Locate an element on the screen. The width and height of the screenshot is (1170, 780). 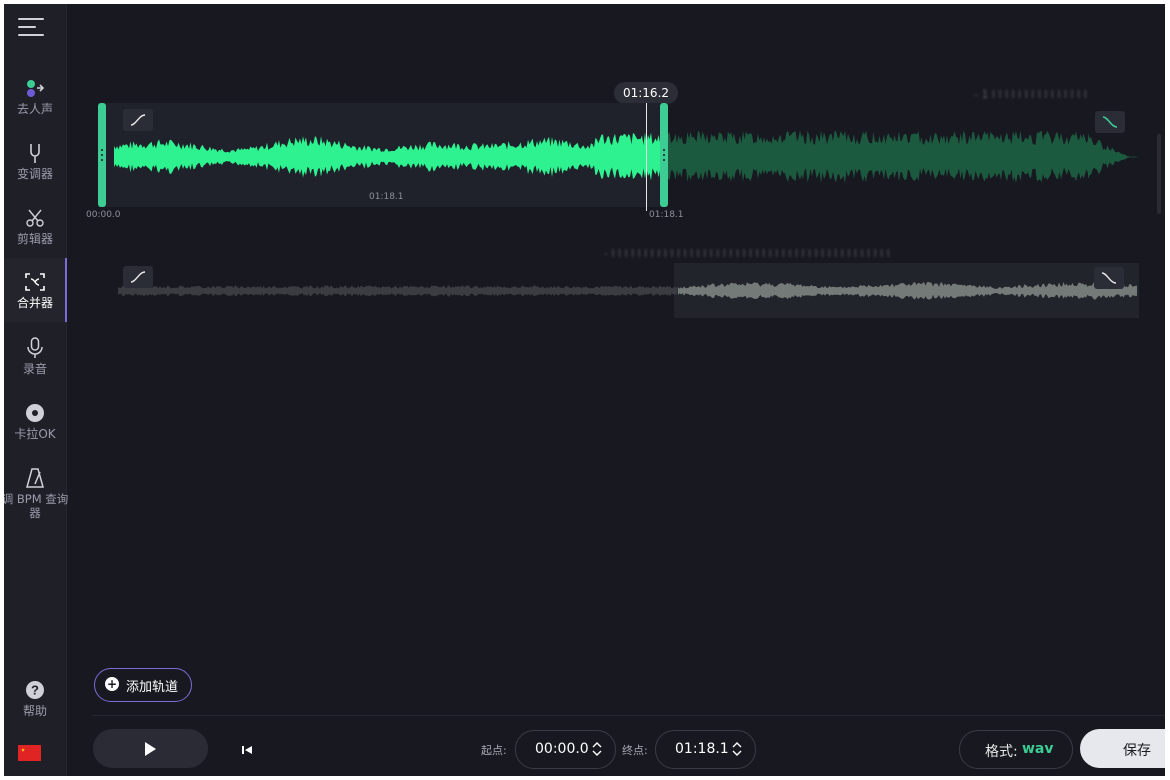
selection-duration: 01:18.1 is located at coordinates (386, 197).